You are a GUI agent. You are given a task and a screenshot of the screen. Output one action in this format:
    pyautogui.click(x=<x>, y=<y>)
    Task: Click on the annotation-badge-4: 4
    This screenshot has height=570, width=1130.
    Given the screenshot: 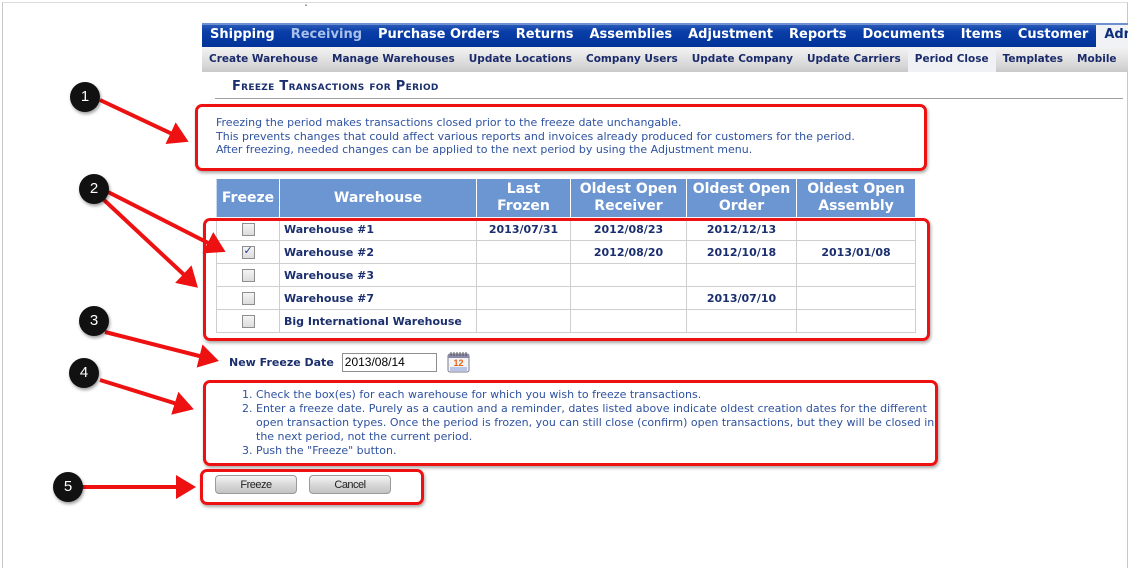 What is the action you would take?
    pyautogui.click(x=84, y=373)
    